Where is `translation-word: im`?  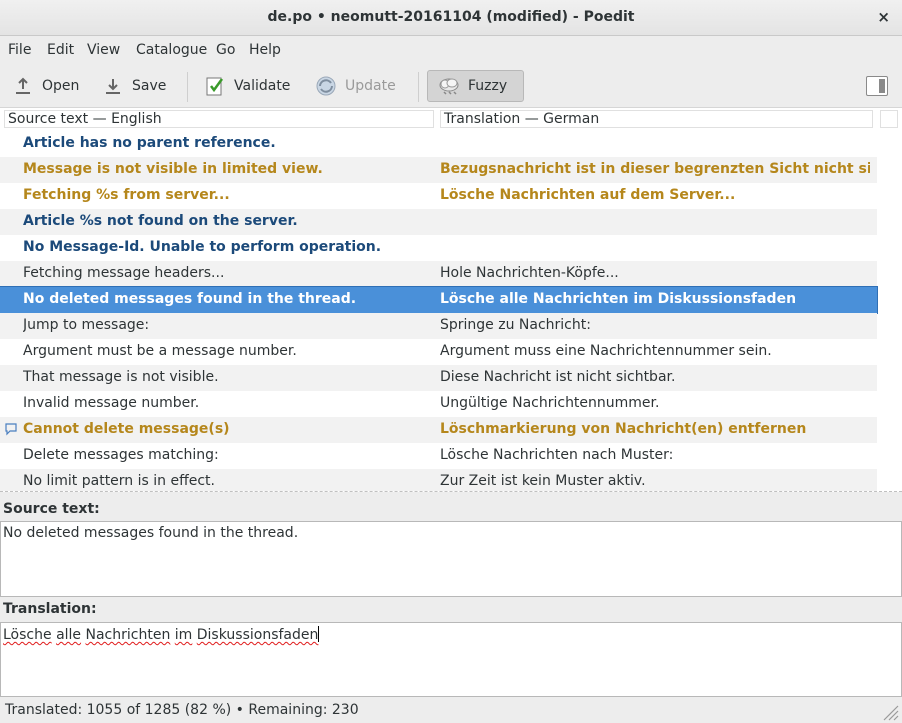
translation-word: im is located at coordinates (183, 635).